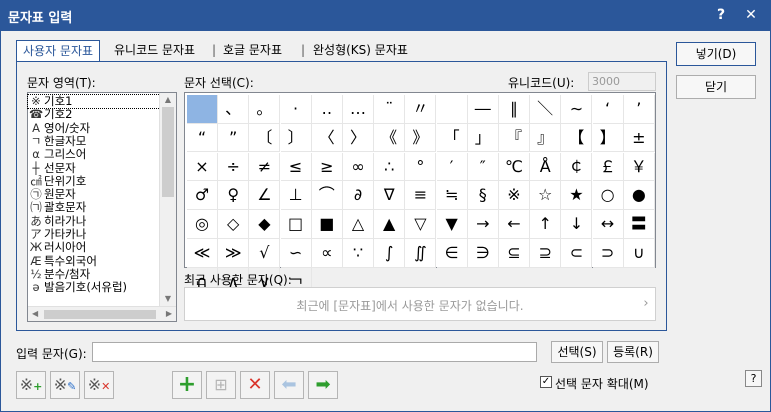 The width and height of the screenshot is (771, 412). What do you see at coordinates (421, 224) in the screenshot?
I see `char-cell: ▽` at bounding box center [421, 224].